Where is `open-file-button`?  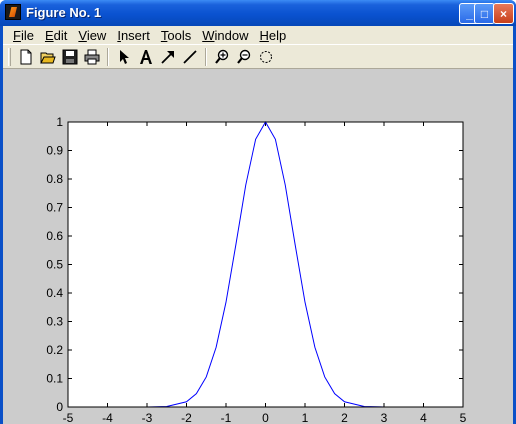
open-file-button is located at coordinates (48, 57).